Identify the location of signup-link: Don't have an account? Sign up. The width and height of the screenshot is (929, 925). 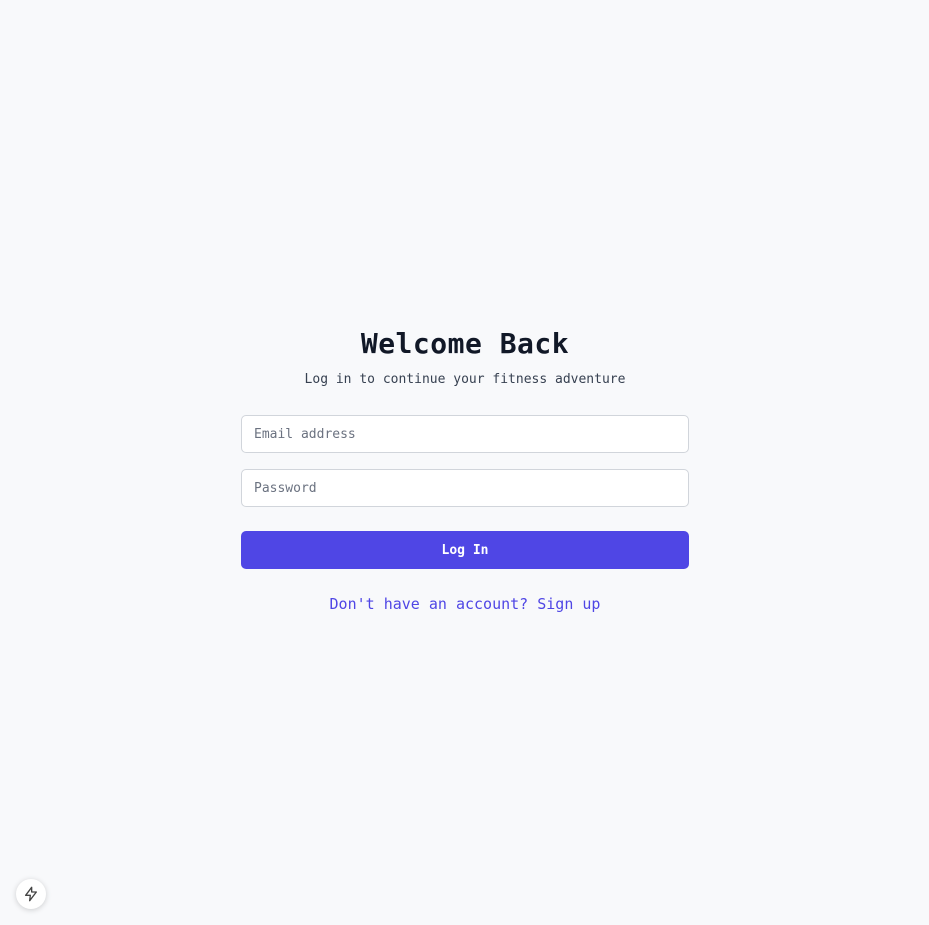
(465, 604).